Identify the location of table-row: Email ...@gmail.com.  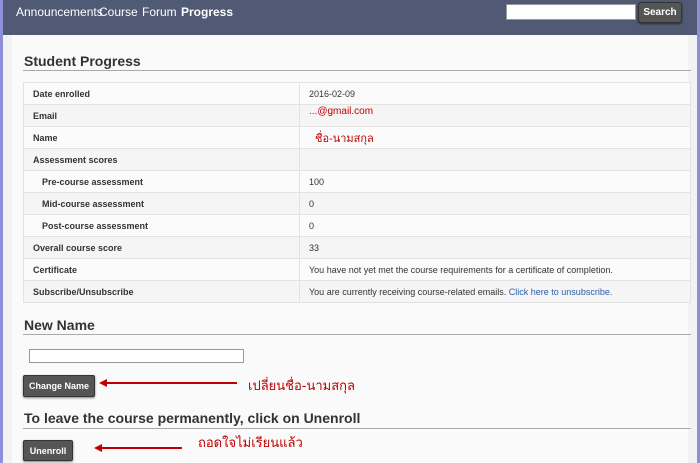
(357, 115).